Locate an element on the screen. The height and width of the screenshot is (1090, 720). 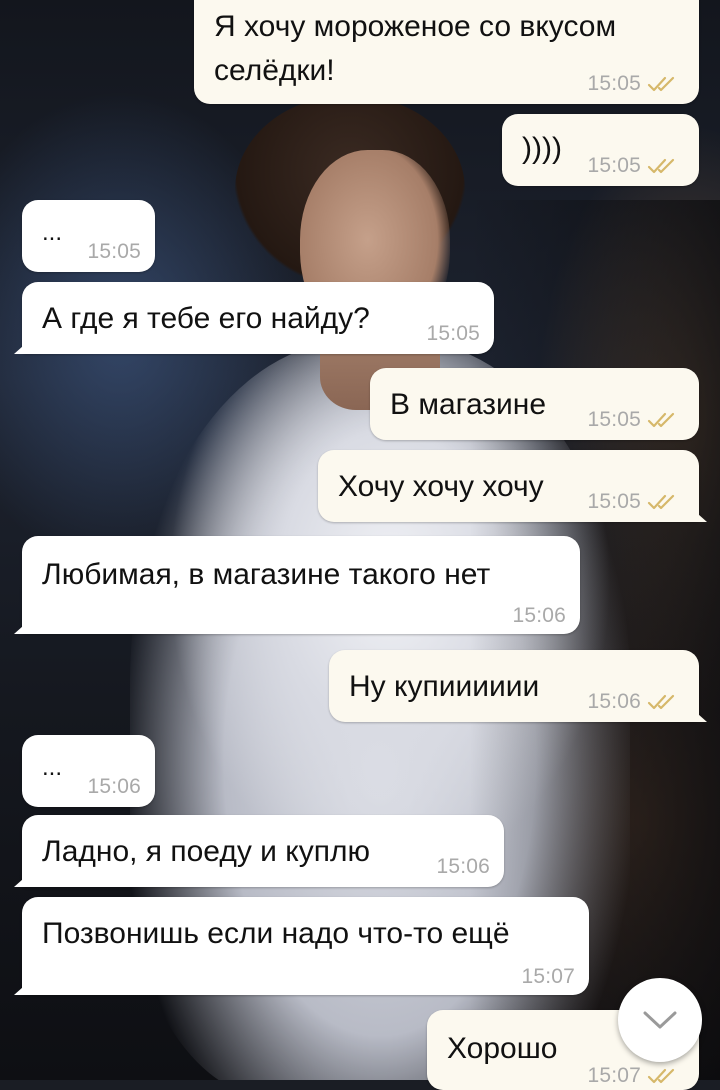
message-text: селёдки! is located at coordinates (274, 70).